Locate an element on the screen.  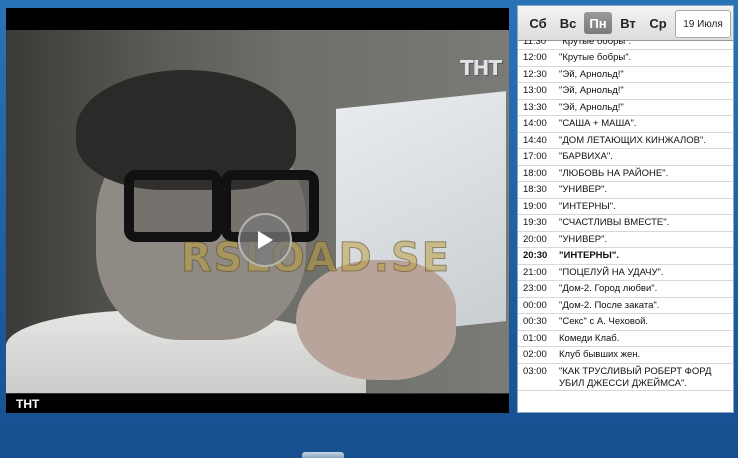
schedule-title: "ПОЦЕЛУЙ НА УДАЧУ". is located at coordinates (611, 272).